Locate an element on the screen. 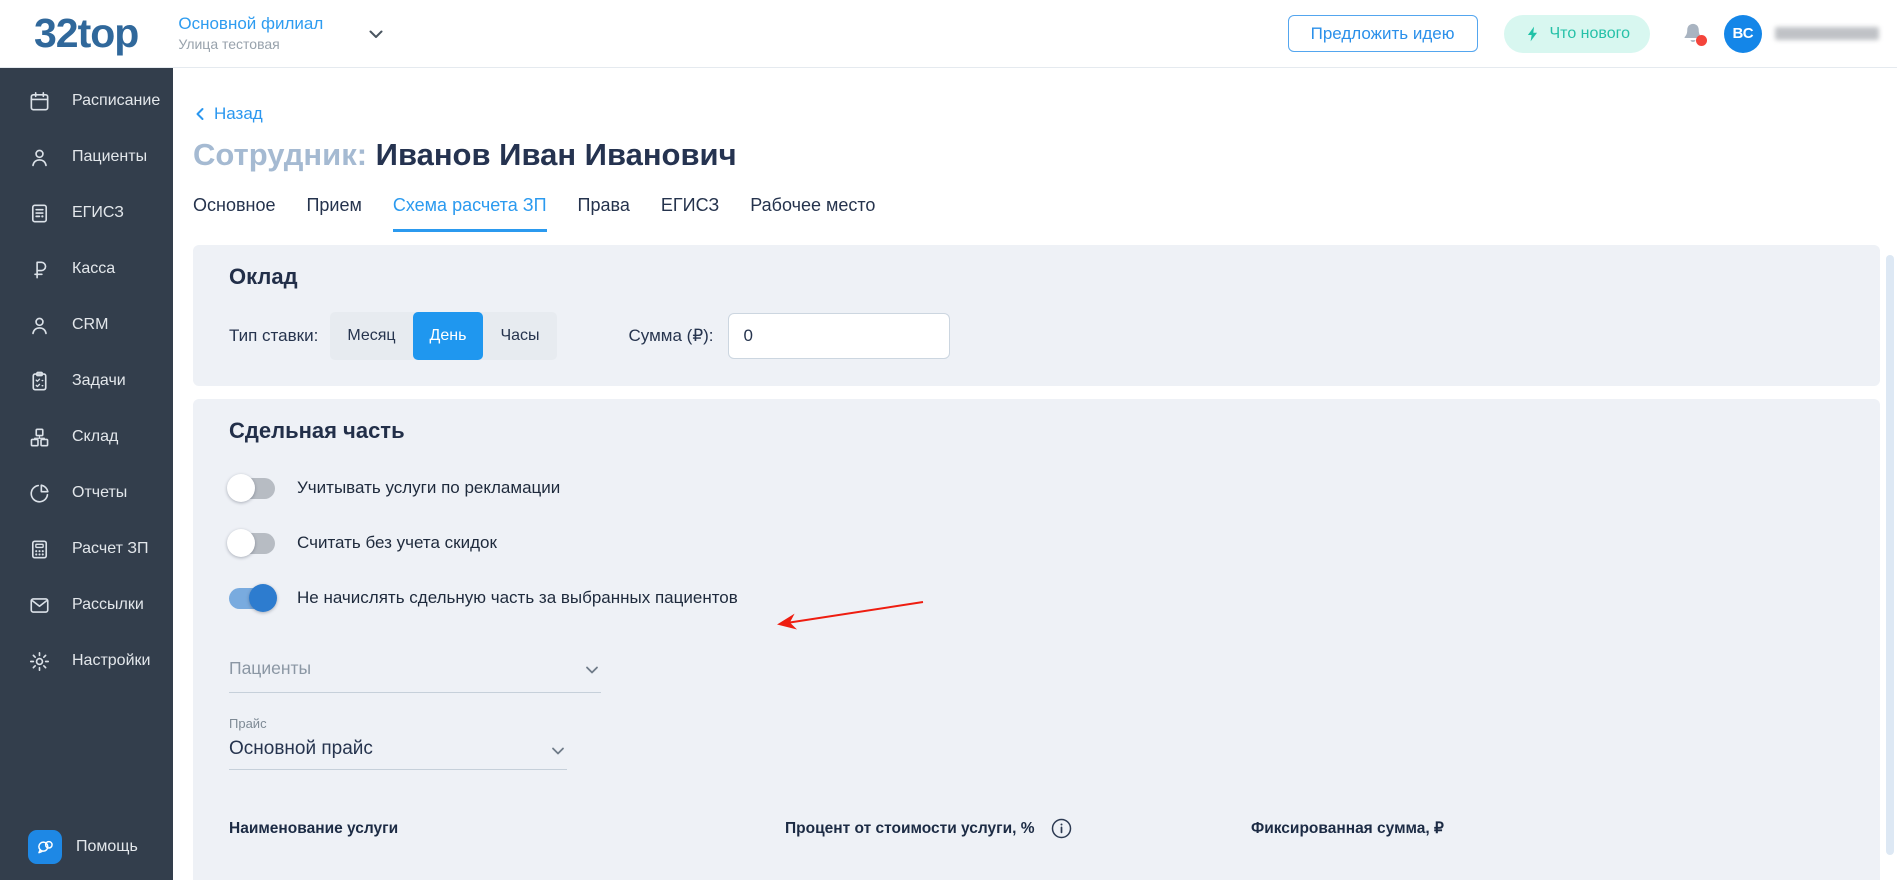  column-fixed-sum: Фиксированная сумма, ₽ is located at coordinates (1347, 828).